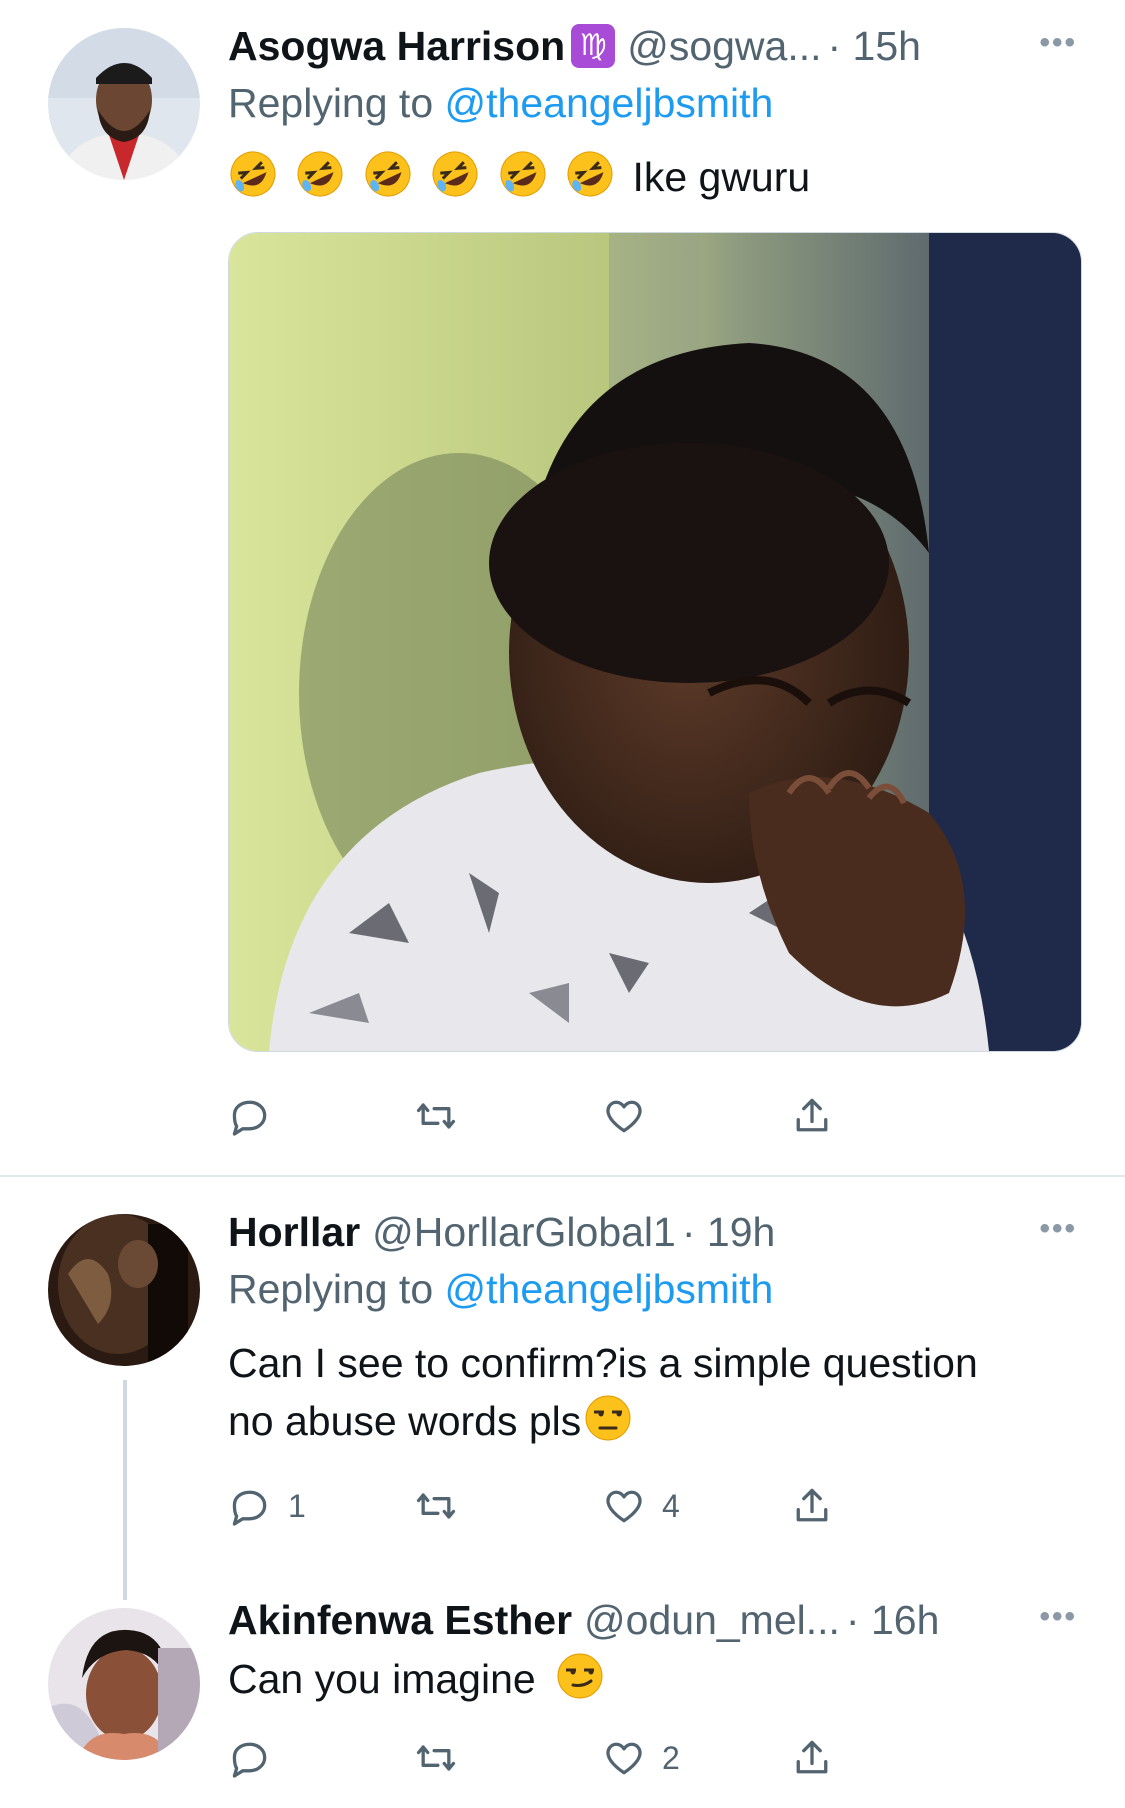 The width and height of the screenshot is (1125, 1808). Describe the element at coordinates (562, 1176) in the screenshot. I see `tweet-divider` at that location.